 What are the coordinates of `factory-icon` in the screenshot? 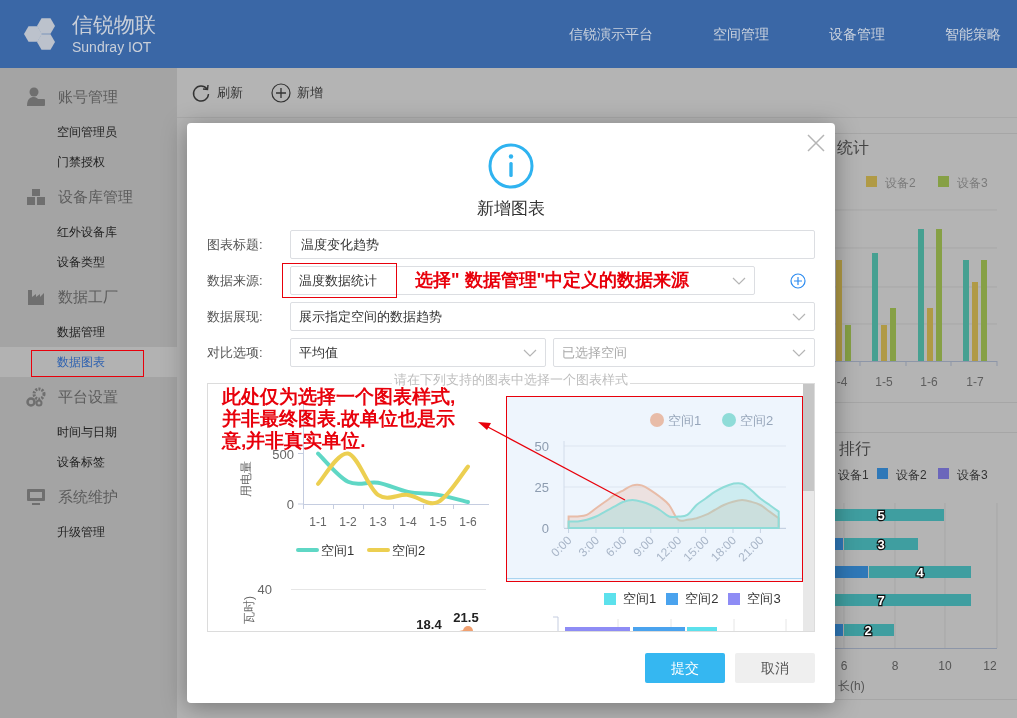 It's located at (36, 297).